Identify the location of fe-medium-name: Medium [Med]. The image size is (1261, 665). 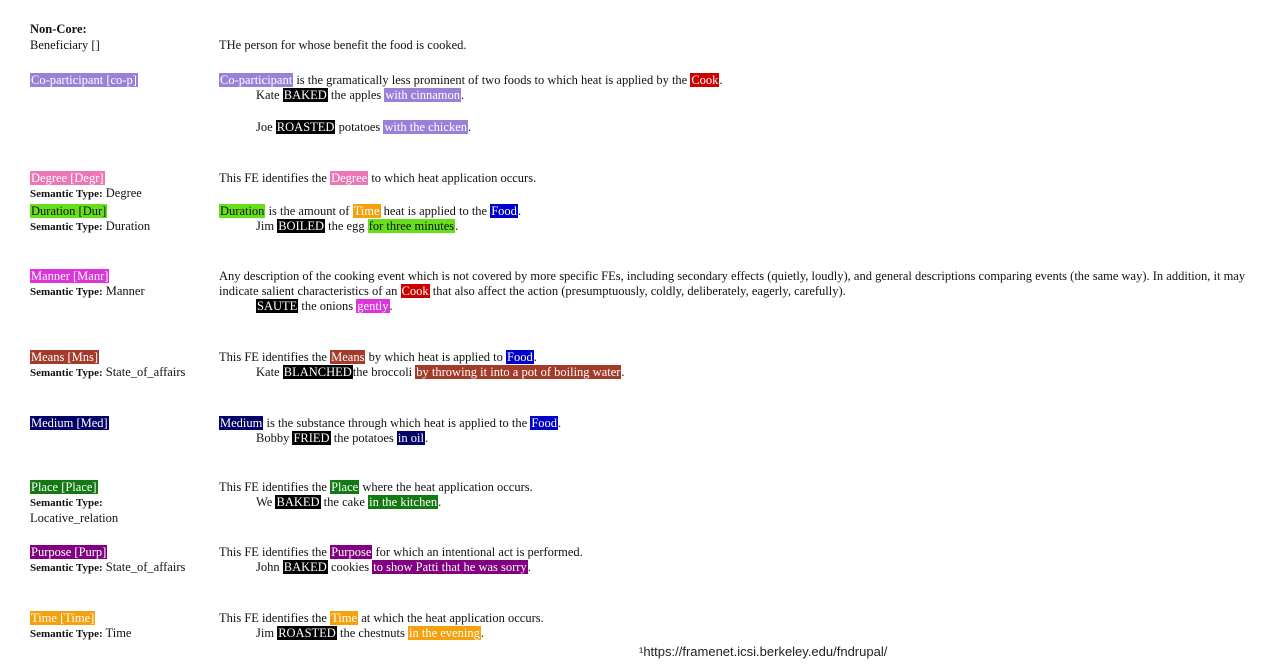
(122, 423).